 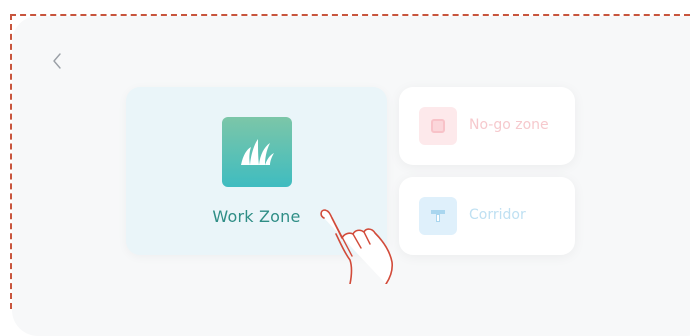 I want to click on no-go-zone-label: No-go zone, so click(x=509, y=125).